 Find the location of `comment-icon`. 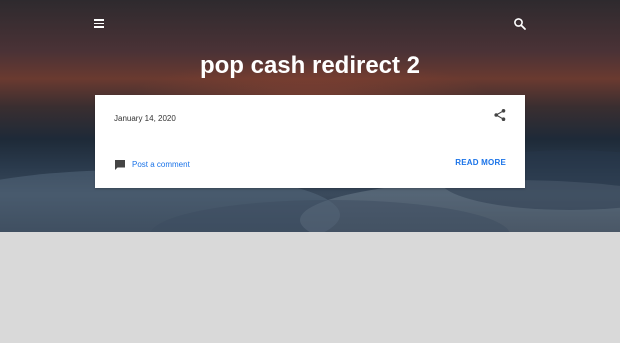

comment-icon is located at coordinates (120, 164).